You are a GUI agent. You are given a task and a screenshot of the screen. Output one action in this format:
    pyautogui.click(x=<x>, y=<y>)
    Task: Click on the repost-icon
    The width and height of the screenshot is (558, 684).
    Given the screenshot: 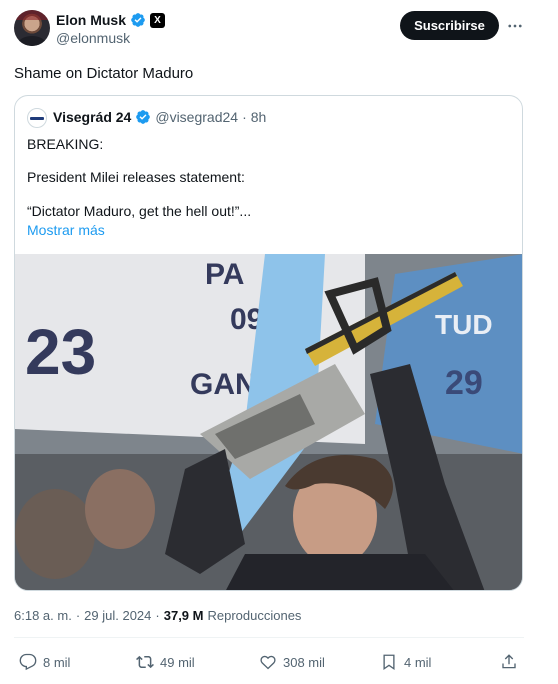 What is the action you would take?
    pyautogui.click(x=145, y=662)
    